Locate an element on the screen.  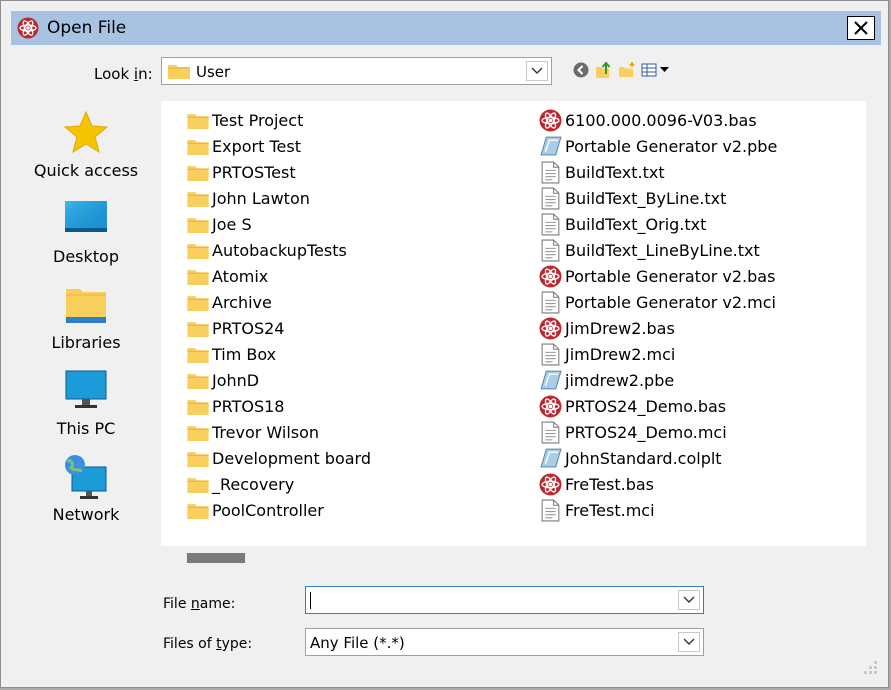
folder-item: _Recovery is located at coordinates (279, 484).